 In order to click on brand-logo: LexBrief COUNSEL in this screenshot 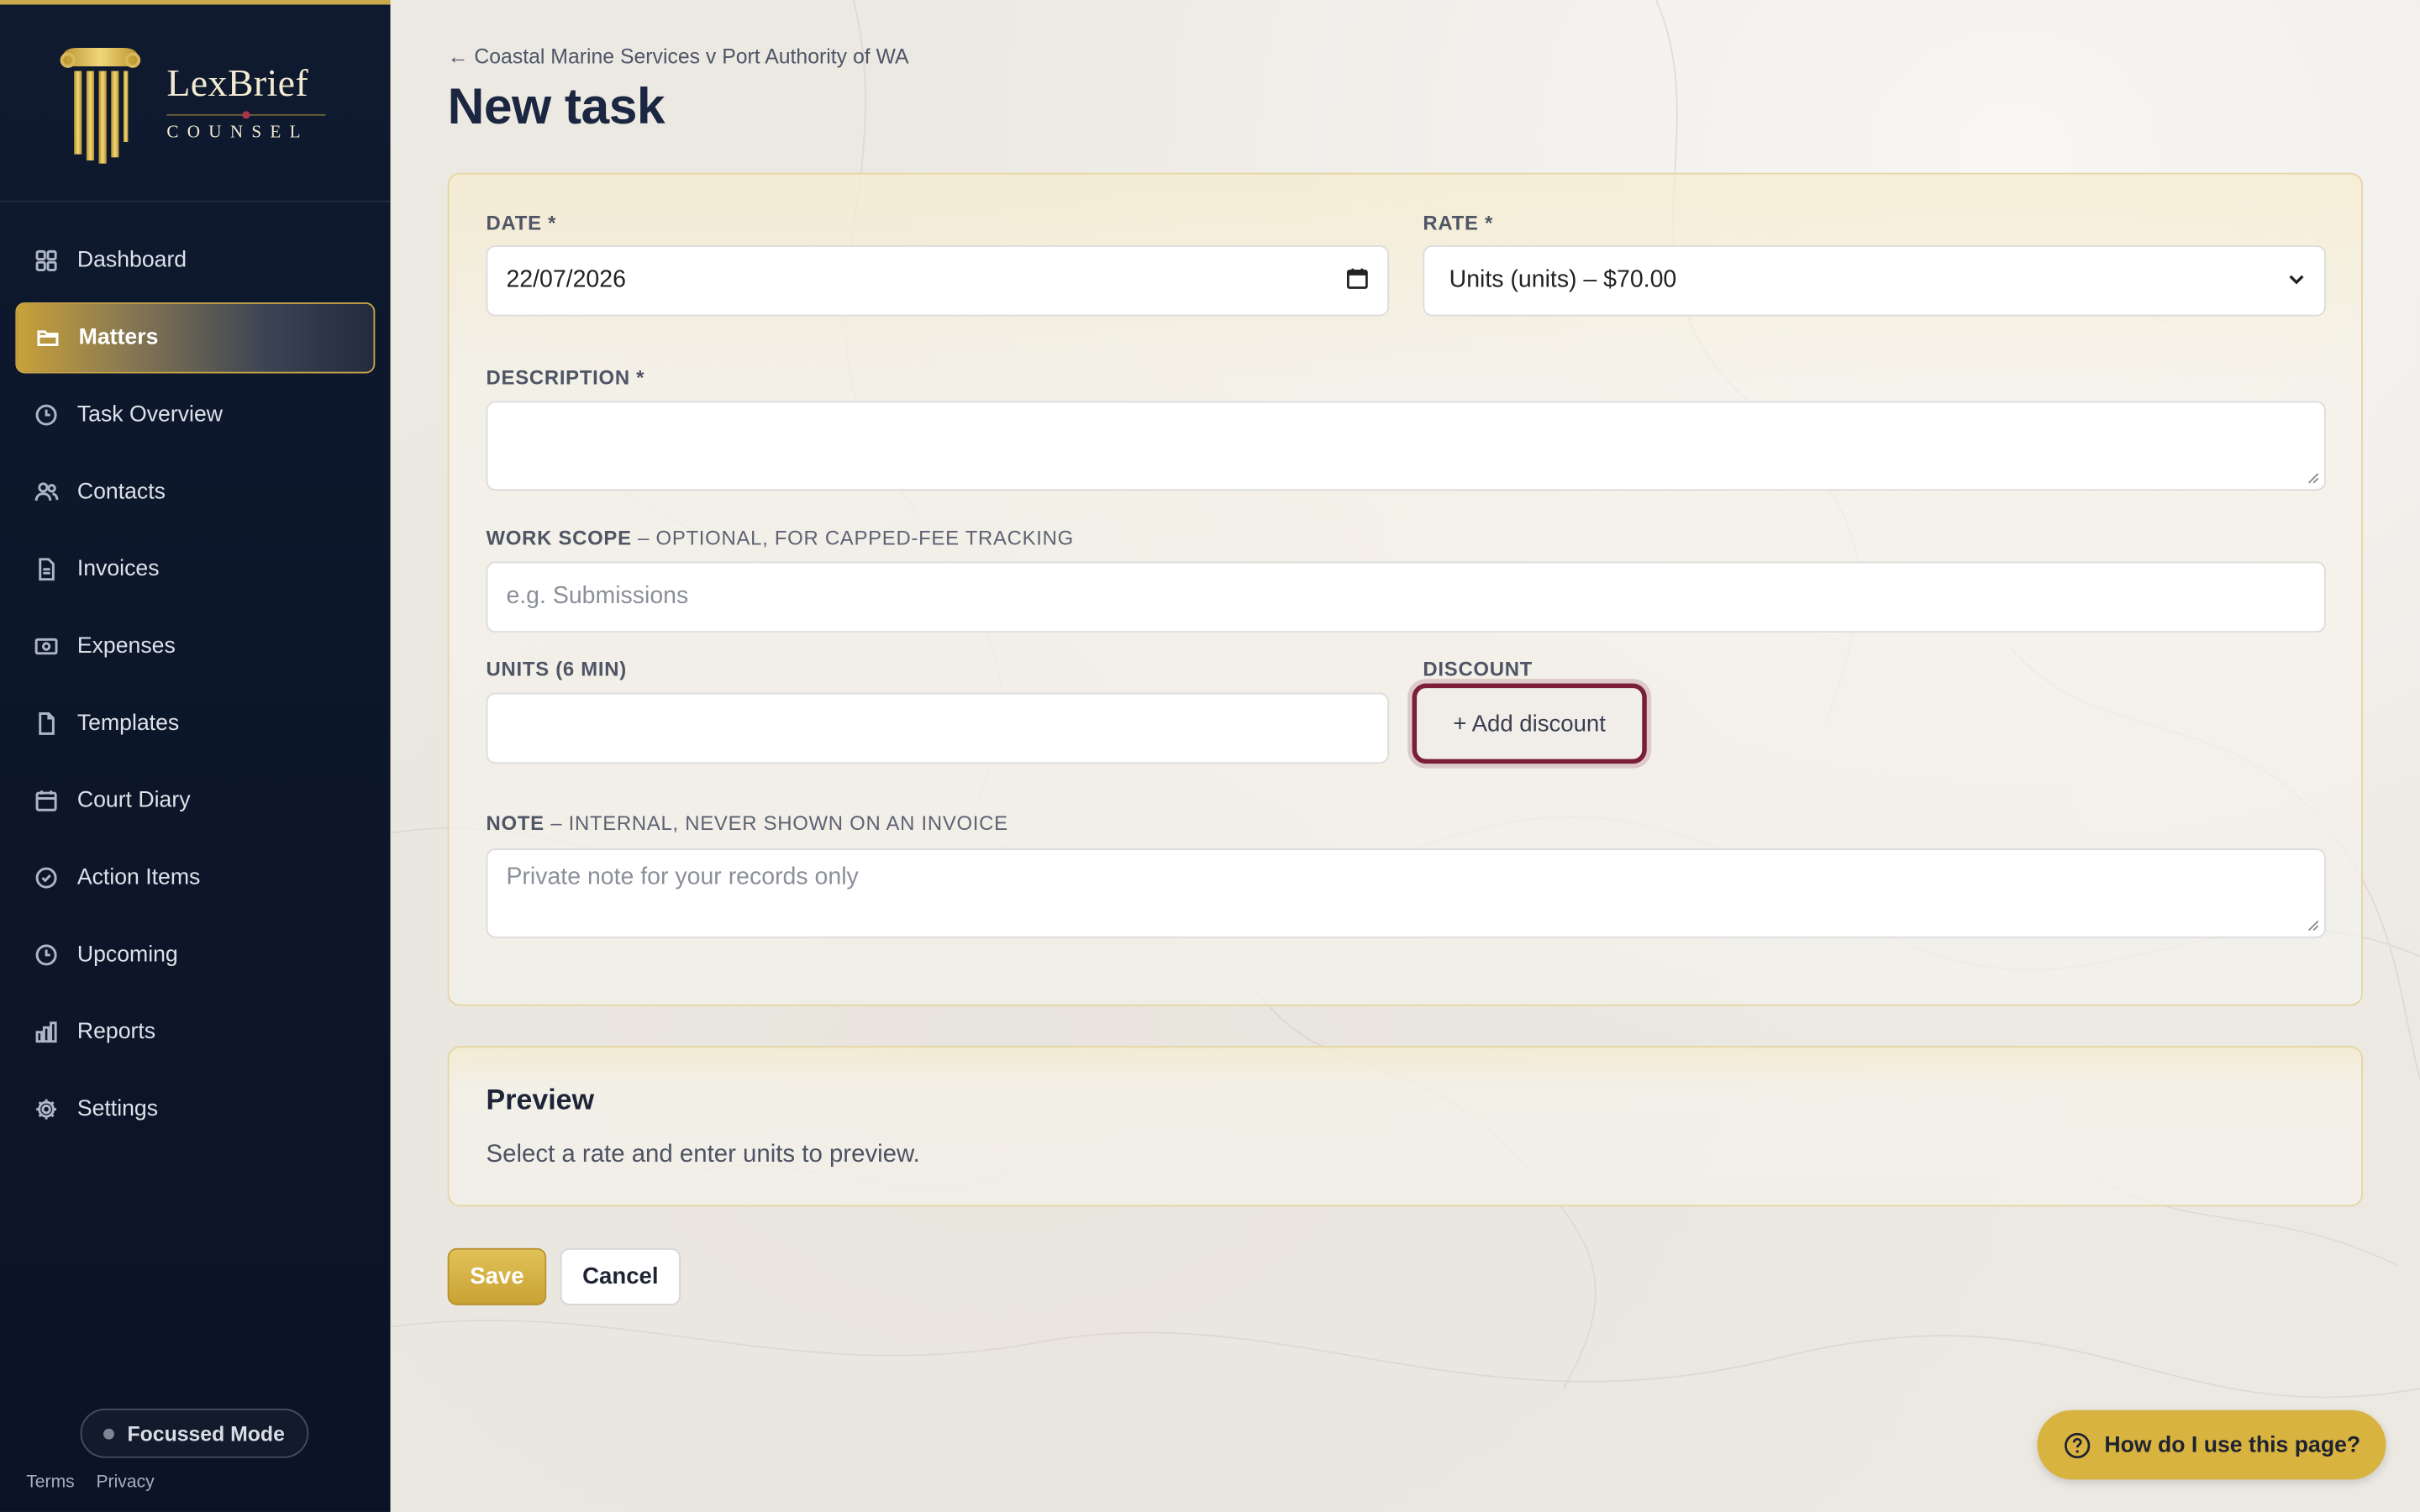, I will do `click(195, 103)`.